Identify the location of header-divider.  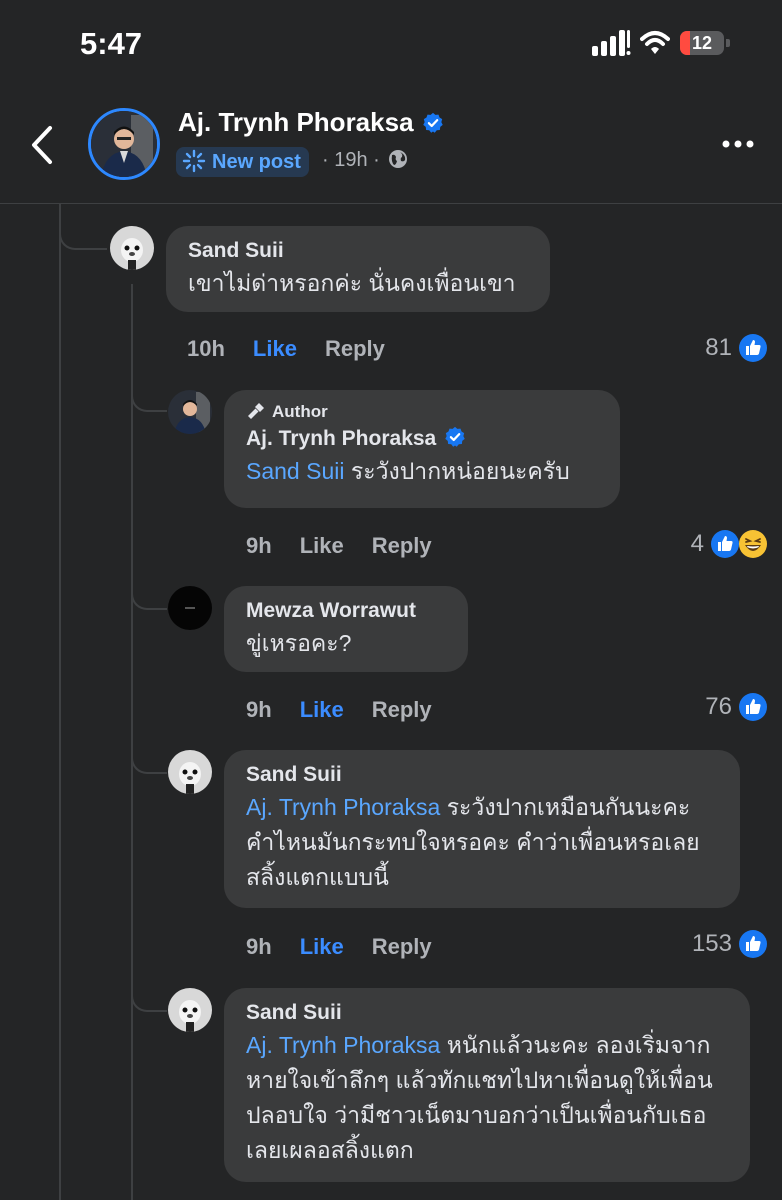
(391, 203).